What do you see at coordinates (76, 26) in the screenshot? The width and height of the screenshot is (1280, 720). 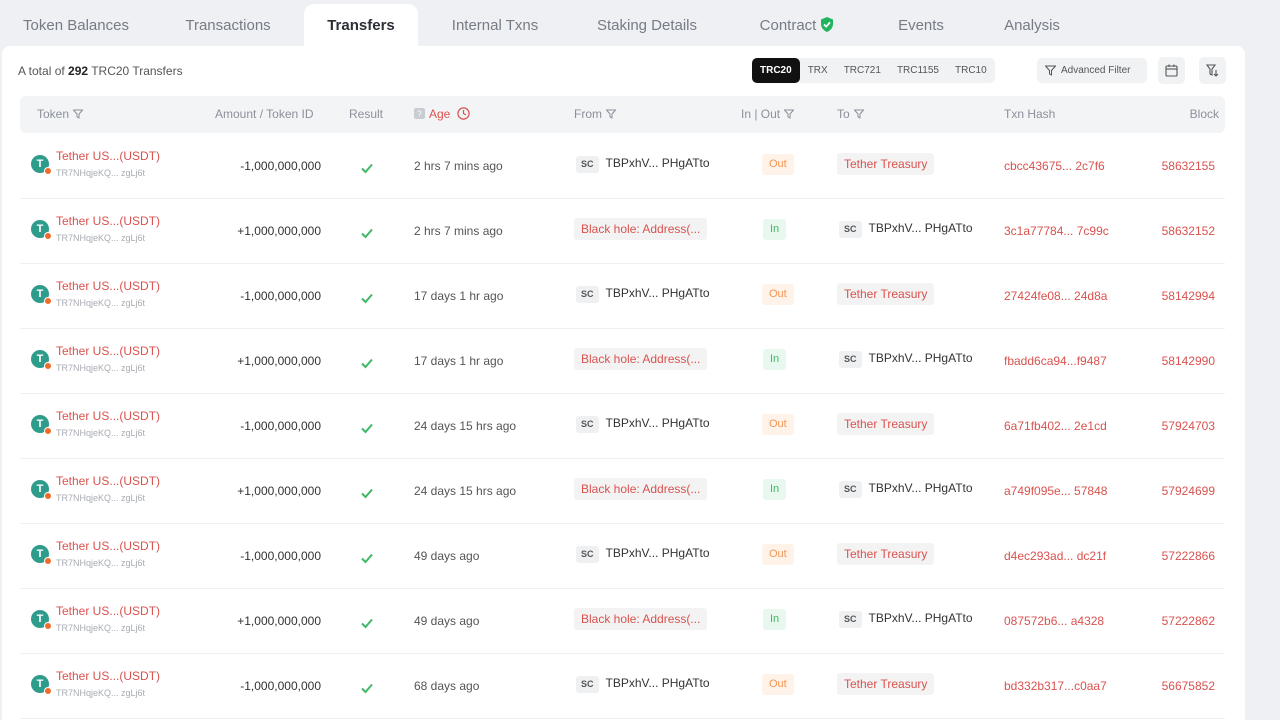 I see `tab-token-balances: Token Balances` at bounding box center [76, 26].